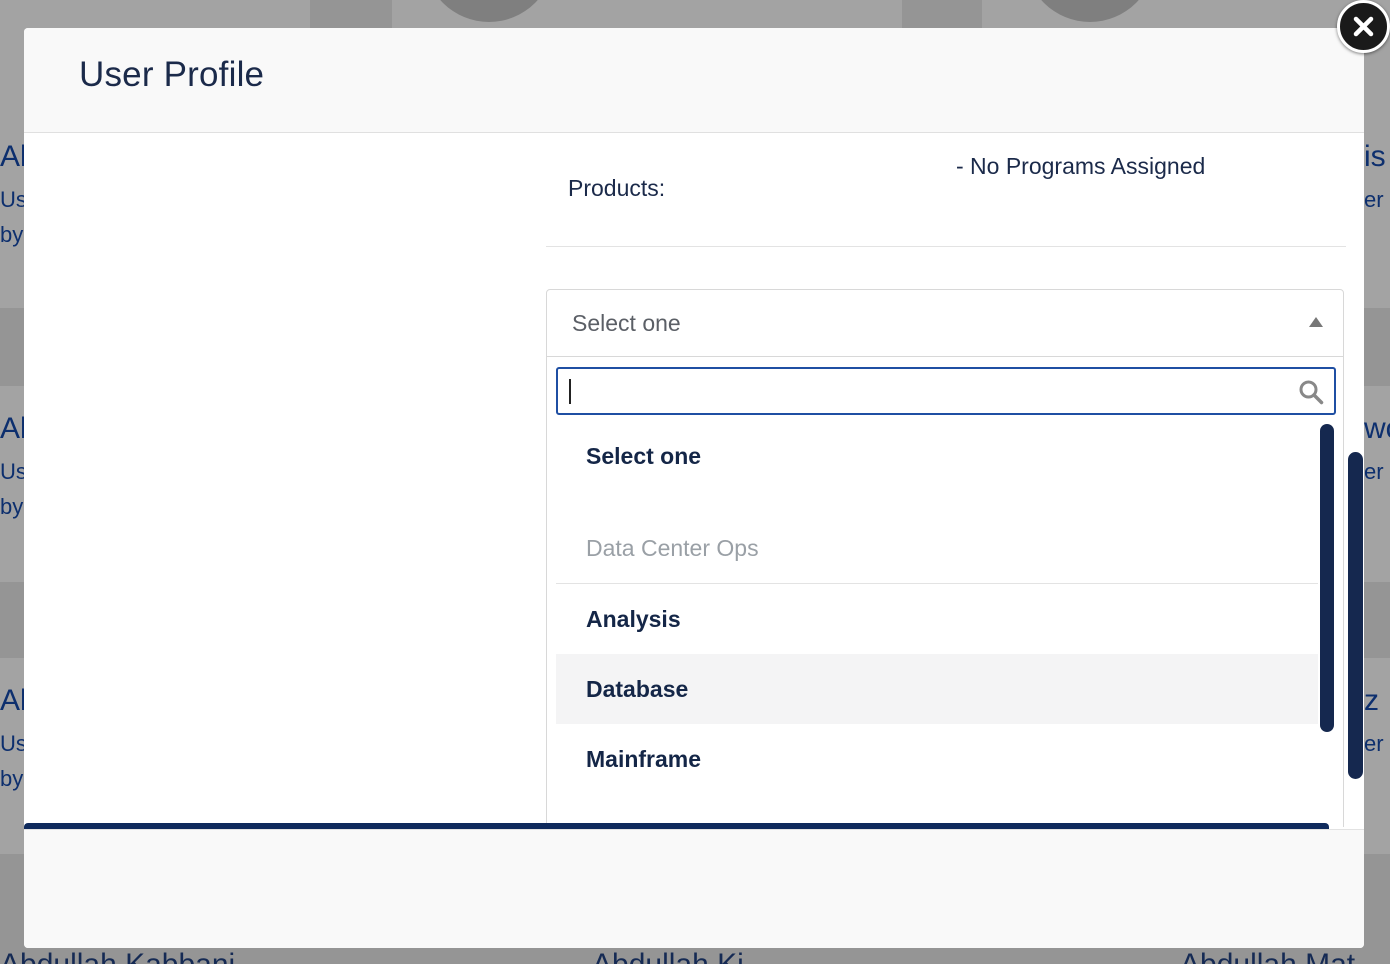 The height and width of the screenshot is (964, 1390). I want to click on option-label: Mainframe, so click(644, 759).